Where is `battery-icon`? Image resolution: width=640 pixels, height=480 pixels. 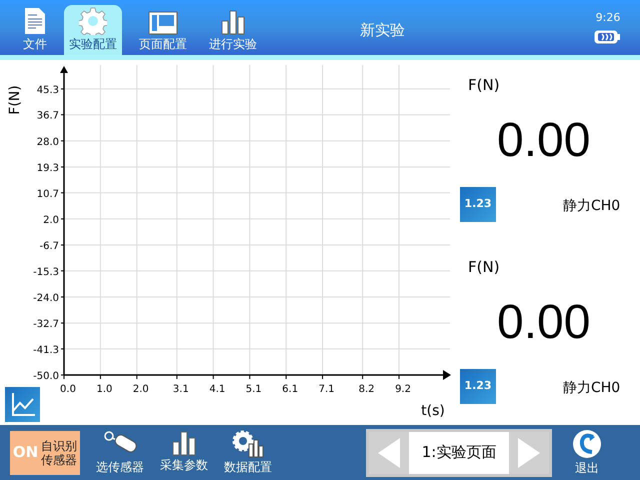 battery-icon is located at coordinates (608, 36).